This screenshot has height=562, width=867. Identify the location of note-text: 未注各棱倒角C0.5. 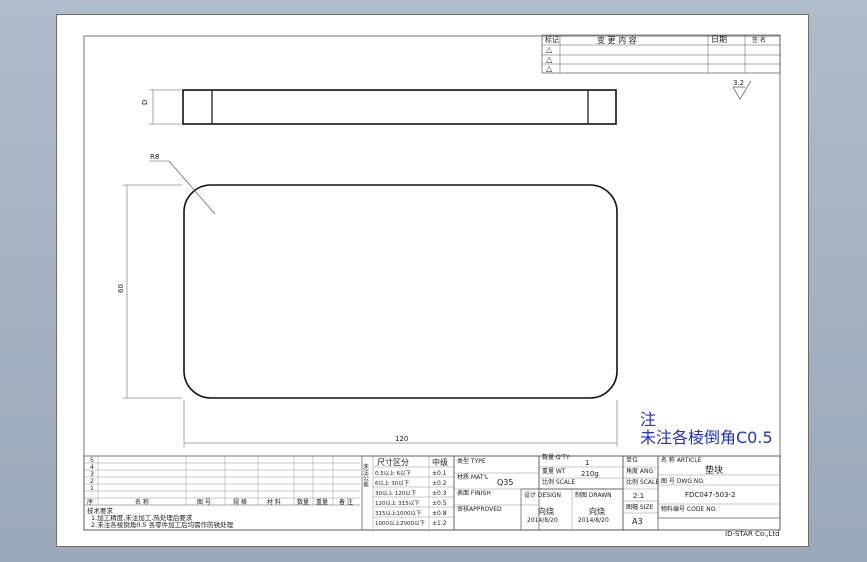
(706, 437).